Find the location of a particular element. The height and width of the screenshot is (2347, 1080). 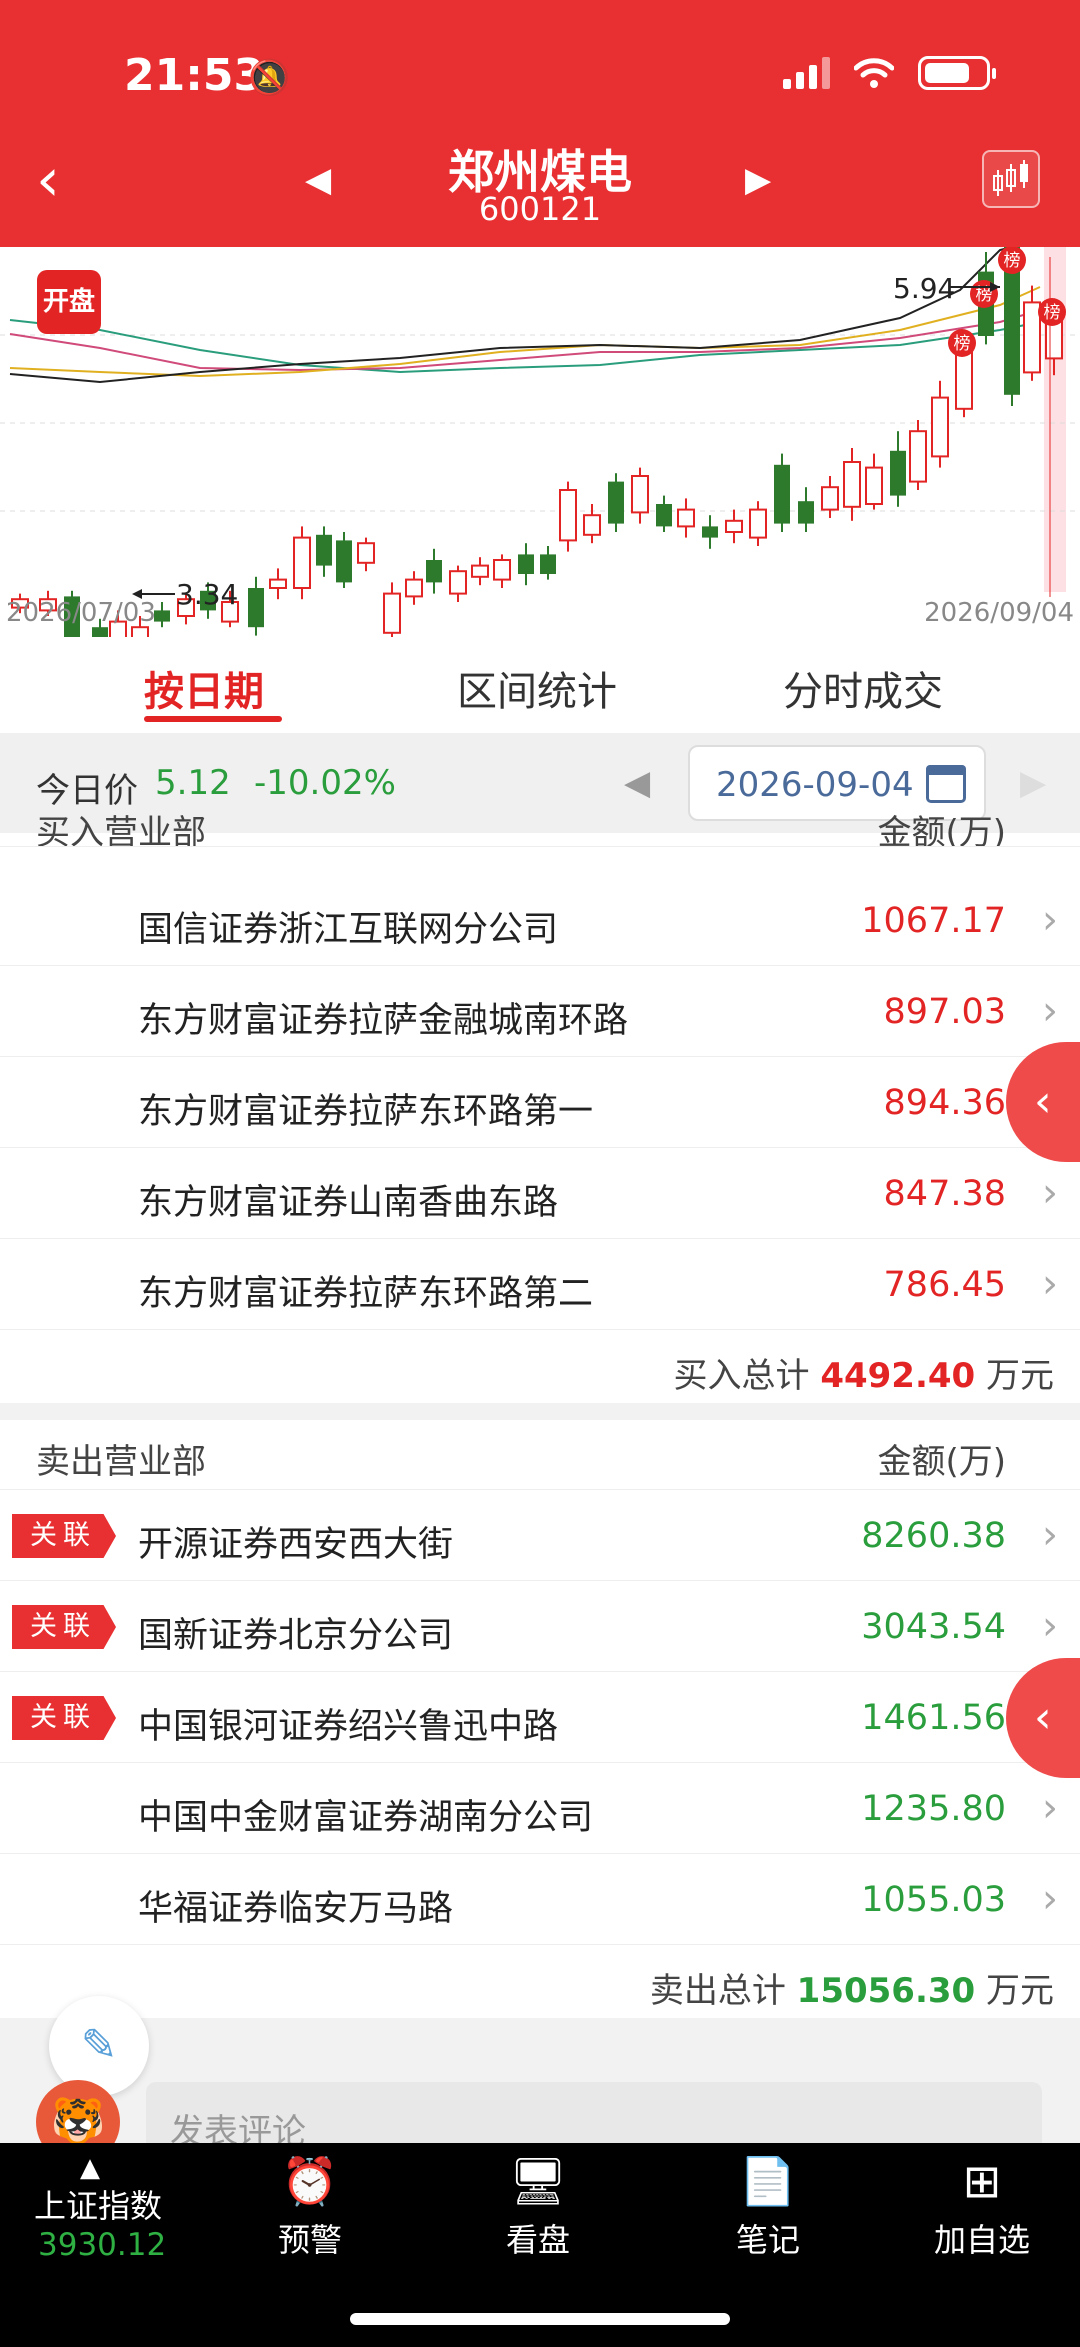

stock-code: 600121 is located at coordinates (540, 209).